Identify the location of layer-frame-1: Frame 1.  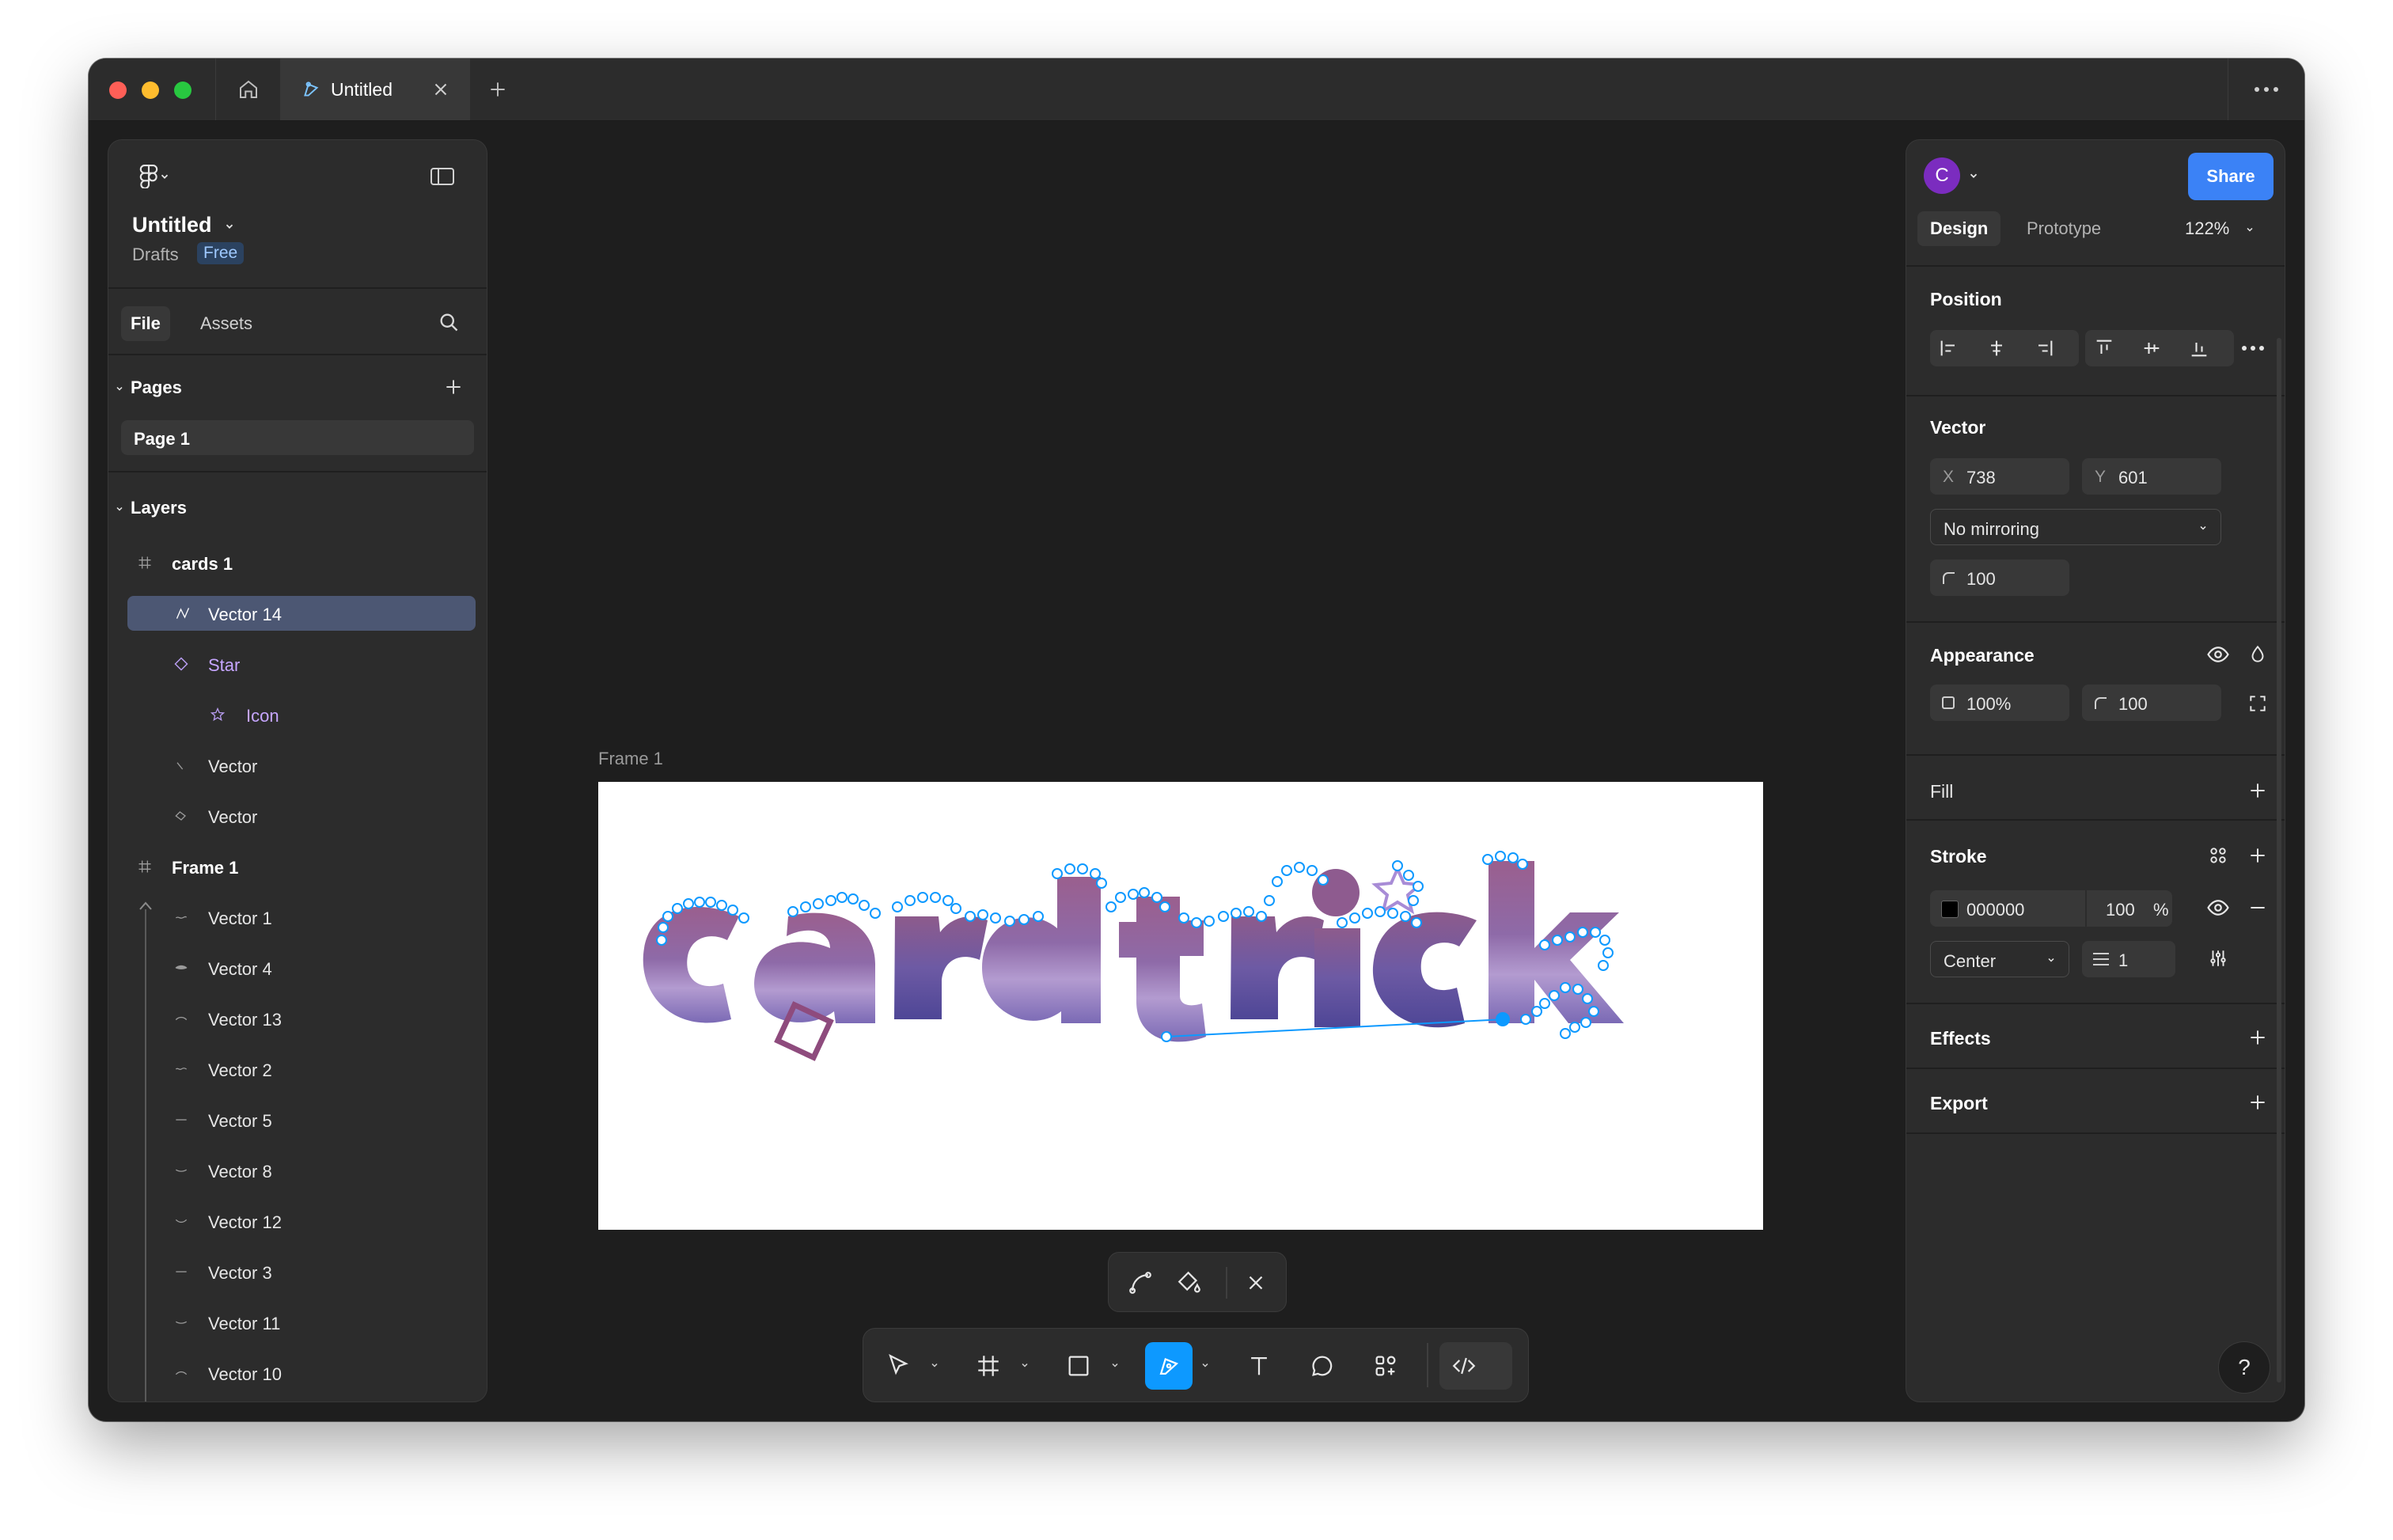
(301, 866).